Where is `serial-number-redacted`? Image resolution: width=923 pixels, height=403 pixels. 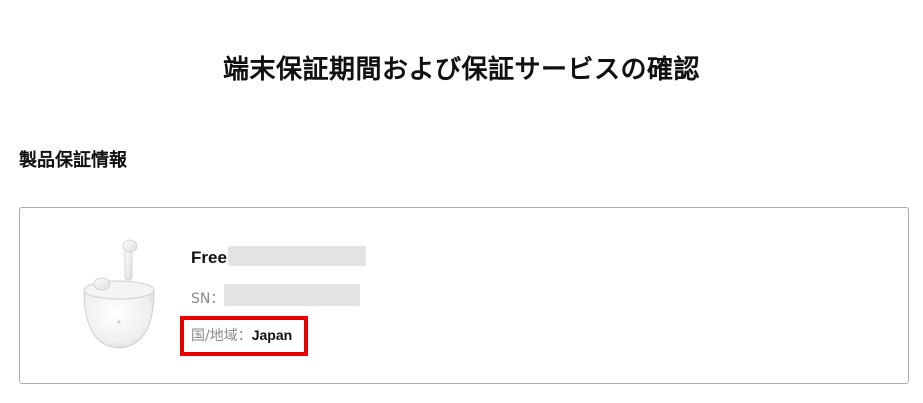 serial-number-redacted is located at coordinates (292, 295).